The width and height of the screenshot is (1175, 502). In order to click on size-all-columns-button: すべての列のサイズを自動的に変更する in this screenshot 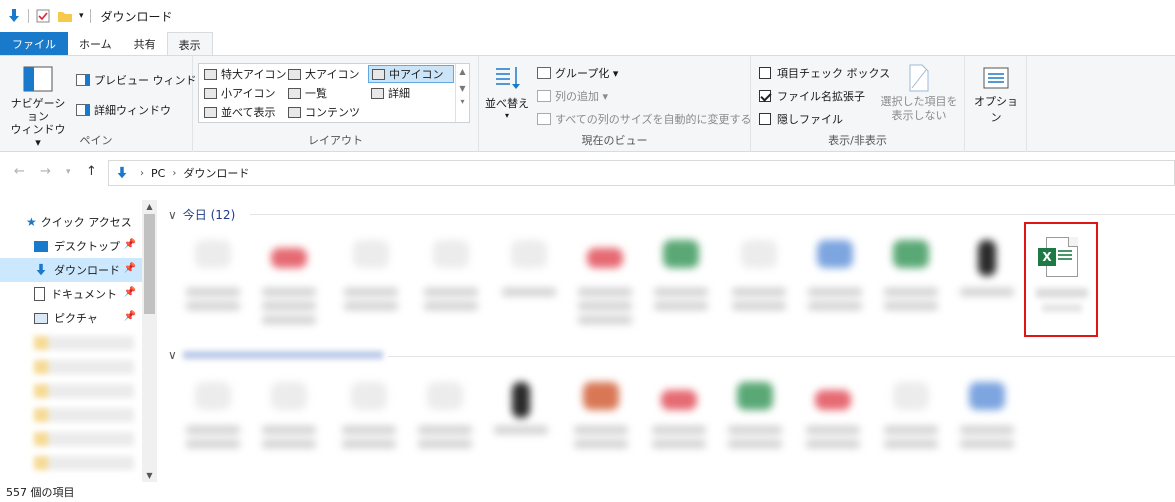, I will do `click(644, 119)`.